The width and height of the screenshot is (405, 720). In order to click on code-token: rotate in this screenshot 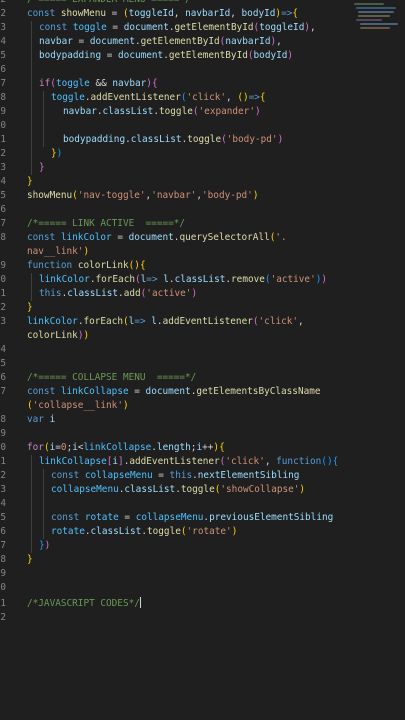, I will do `click(68, 531)`.